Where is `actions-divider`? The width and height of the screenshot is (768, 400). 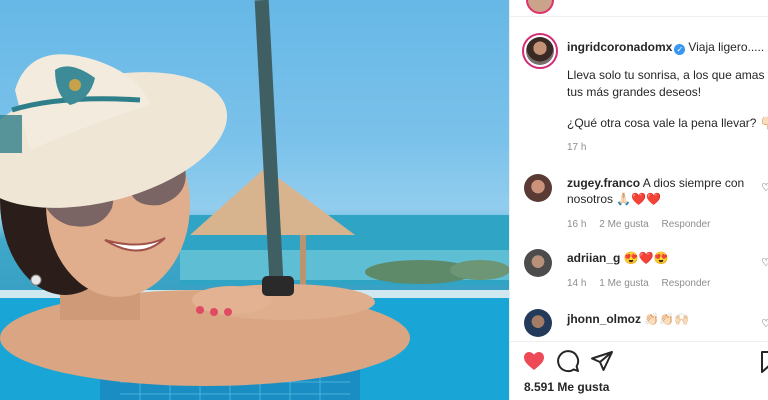
actions-divider is located at coordinates (639, 341).